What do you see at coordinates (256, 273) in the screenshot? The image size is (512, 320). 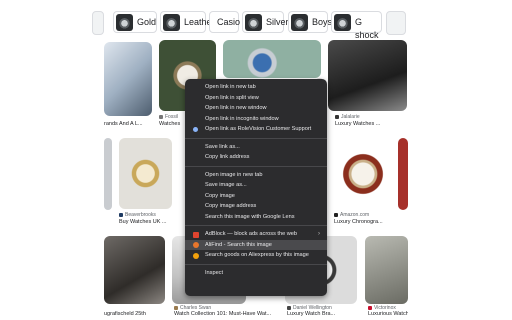 I see `menu-inspect: Inspect` at bounding box center [256, 273].